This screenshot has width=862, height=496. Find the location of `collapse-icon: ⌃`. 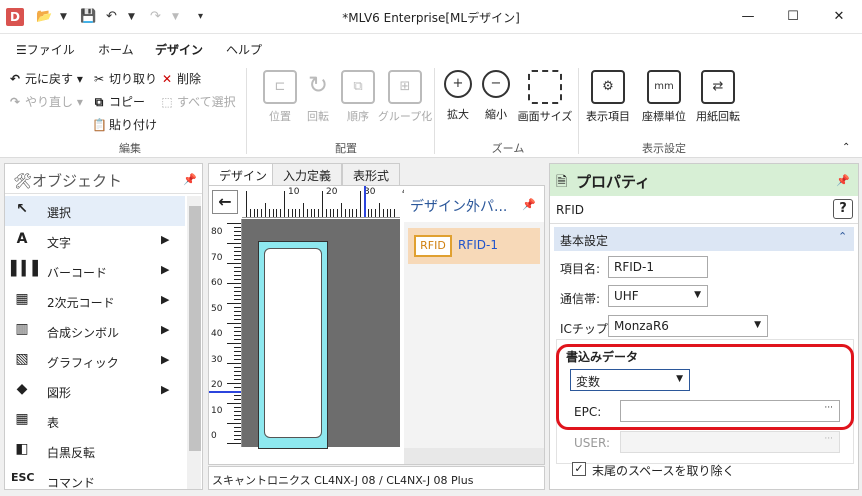

collapse-icon: ⌃ is located at coordinates (842, 236).